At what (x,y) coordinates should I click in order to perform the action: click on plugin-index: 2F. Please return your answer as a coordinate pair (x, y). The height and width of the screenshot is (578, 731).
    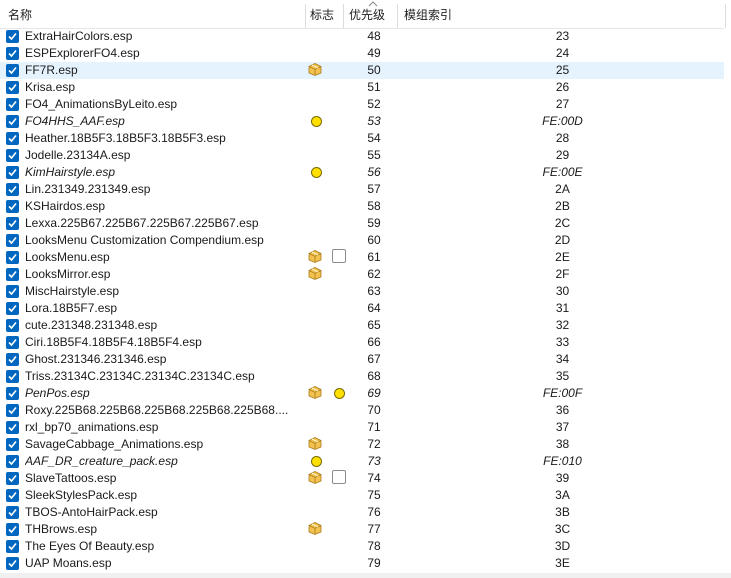
    Looking at the image, I should click on (562, 274).